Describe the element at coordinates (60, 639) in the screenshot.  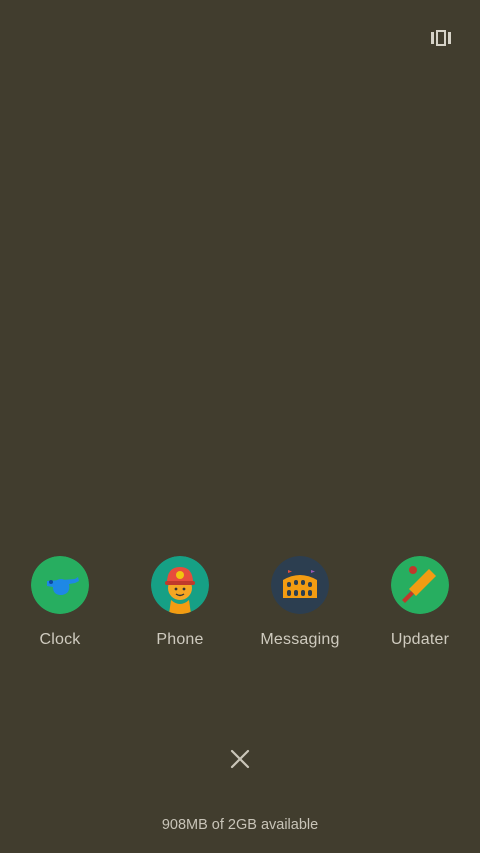
I see `app-label-clock: Clock` at that location.